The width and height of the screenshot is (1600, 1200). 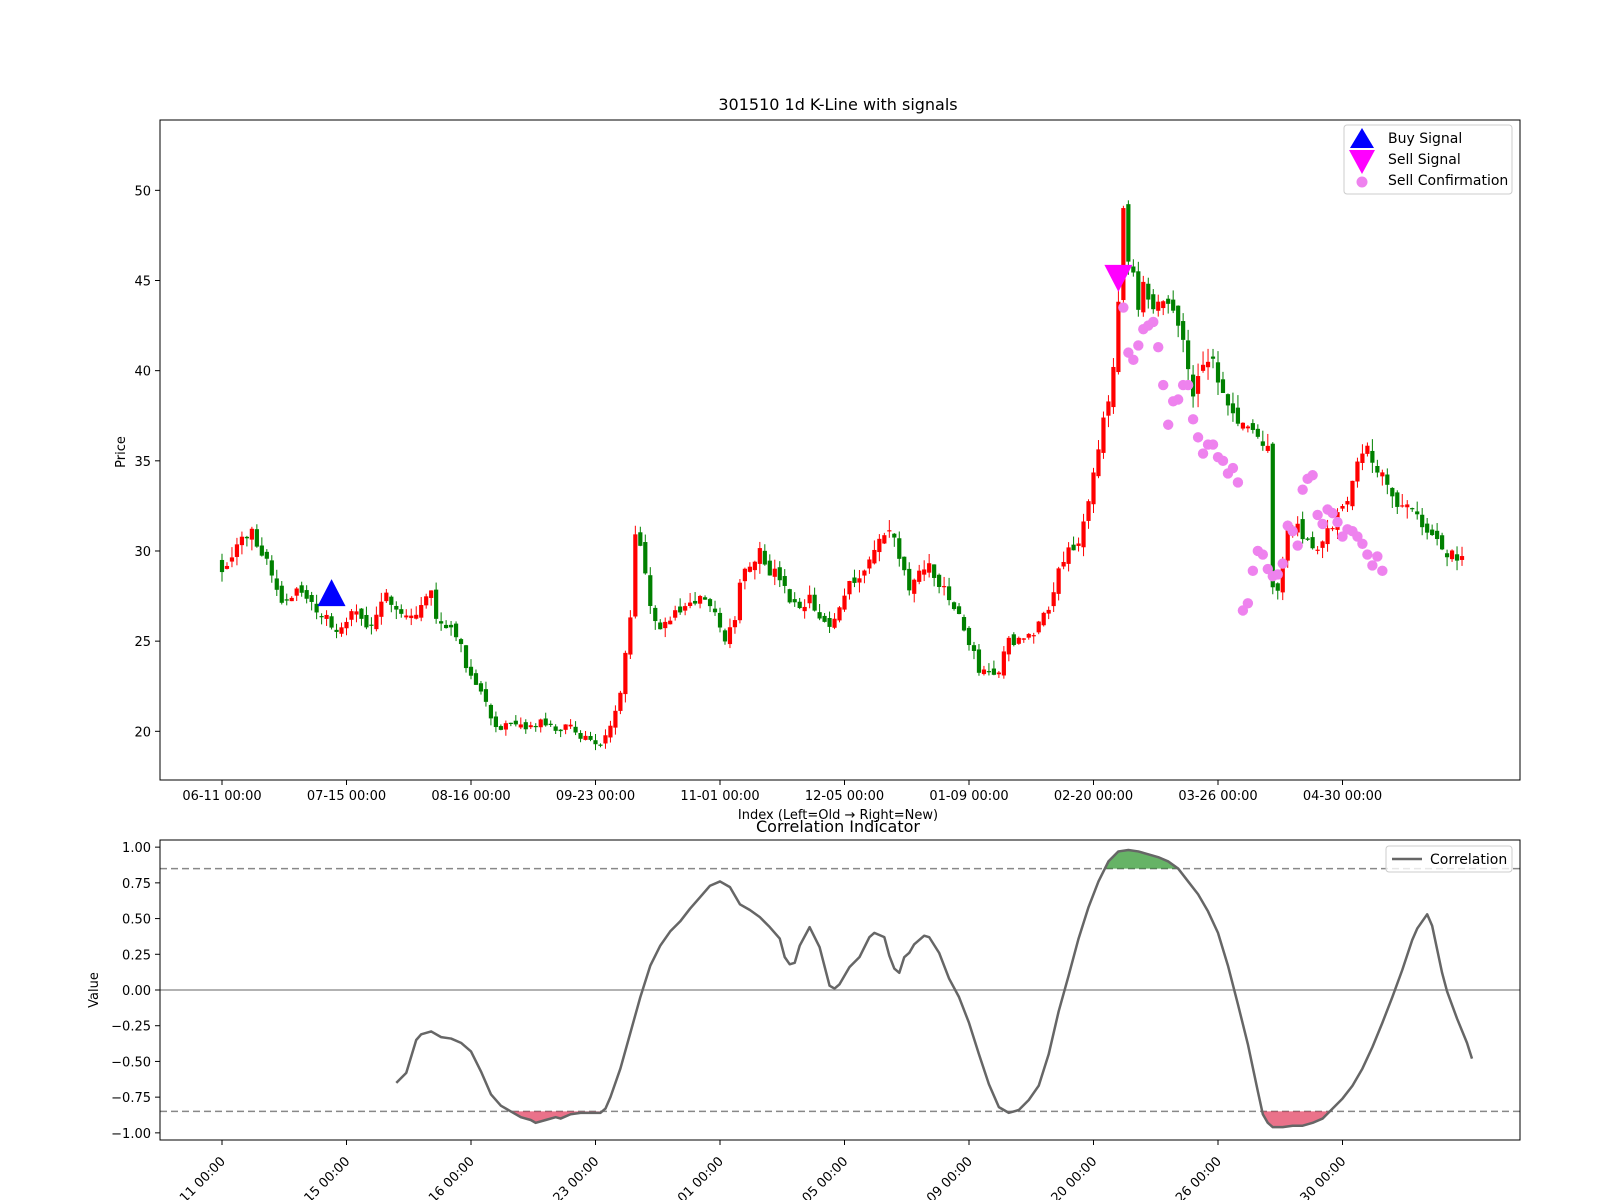 What do you see at coordinates (142, 191) in the screenshot?
I see `kline-ytick-label: 50` at bounding box center [142, 191].